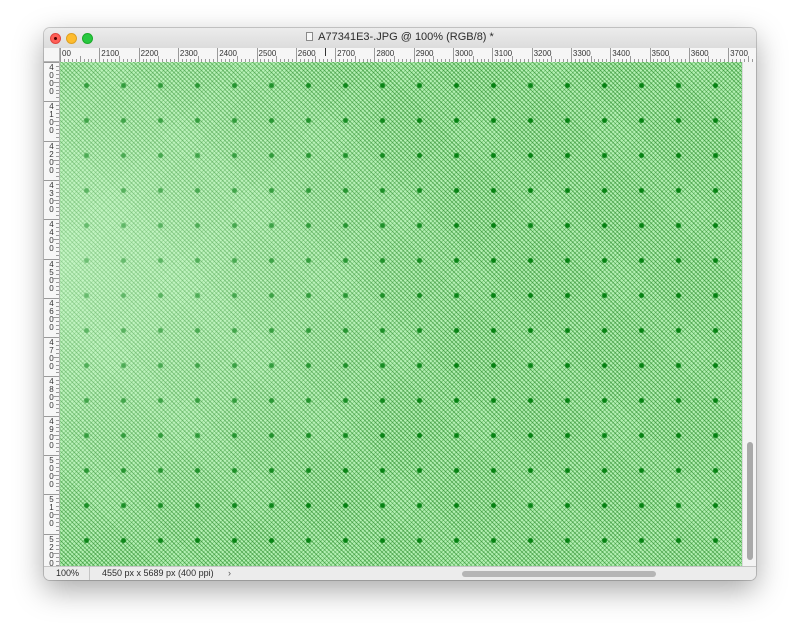  I want to click on ruler-label: 4 1 0 0, so click(51, 119).